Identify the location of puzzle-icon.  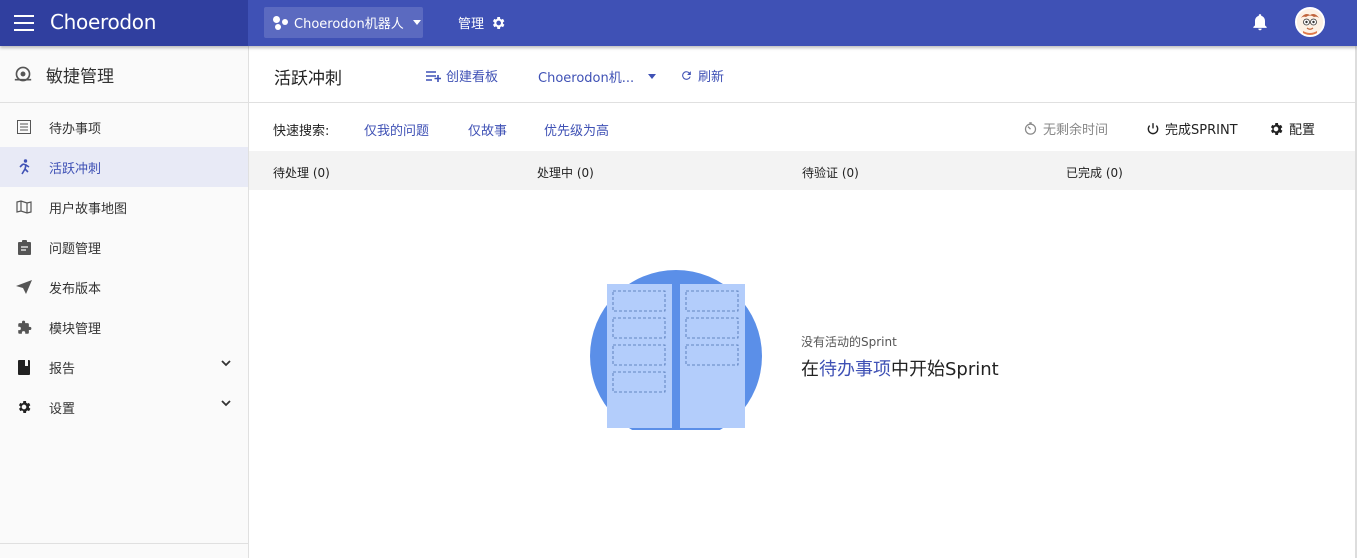
(24, 327).